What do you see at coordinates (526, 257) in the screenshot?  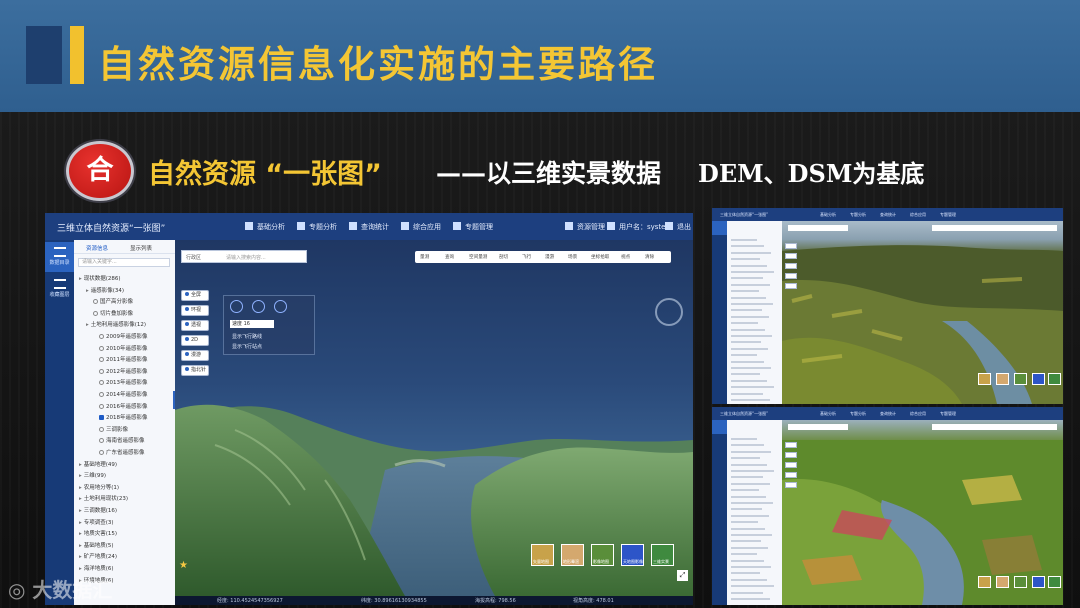 I see `tool-fly: 飞行` at bounding box center [526, 257].